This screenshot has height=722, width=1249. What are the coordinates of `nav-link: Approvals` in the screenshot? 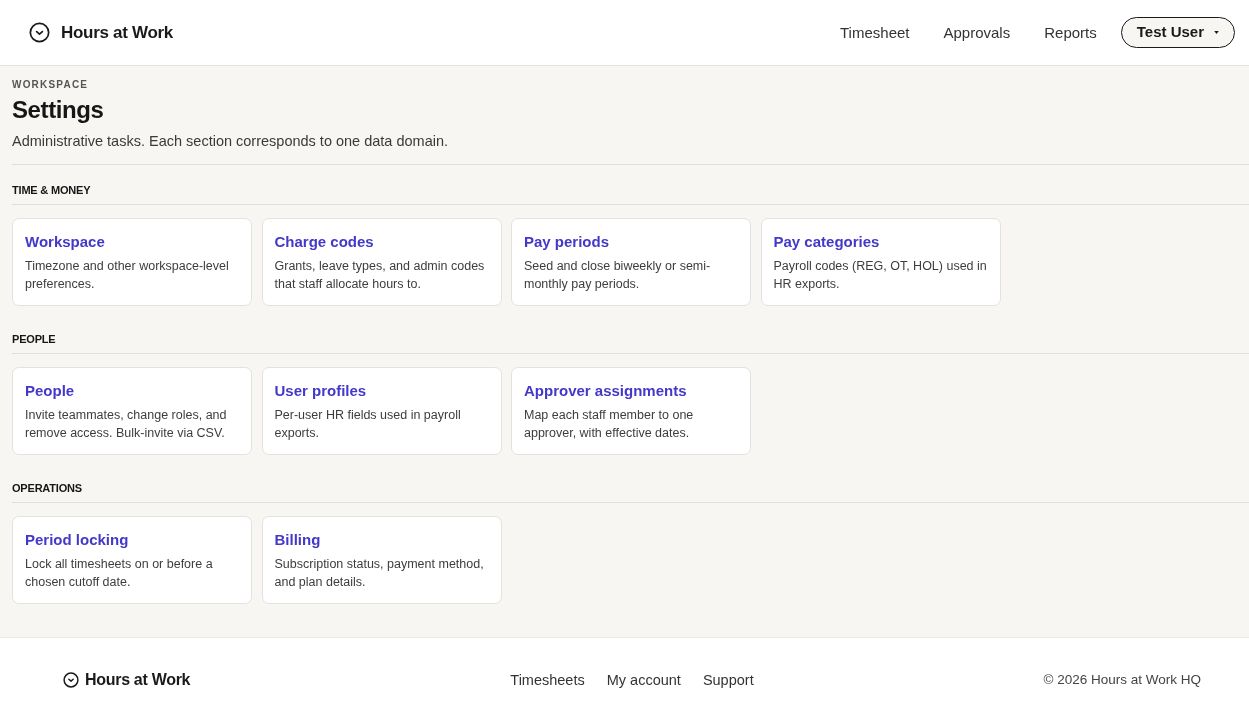 It's located at (977, 32).